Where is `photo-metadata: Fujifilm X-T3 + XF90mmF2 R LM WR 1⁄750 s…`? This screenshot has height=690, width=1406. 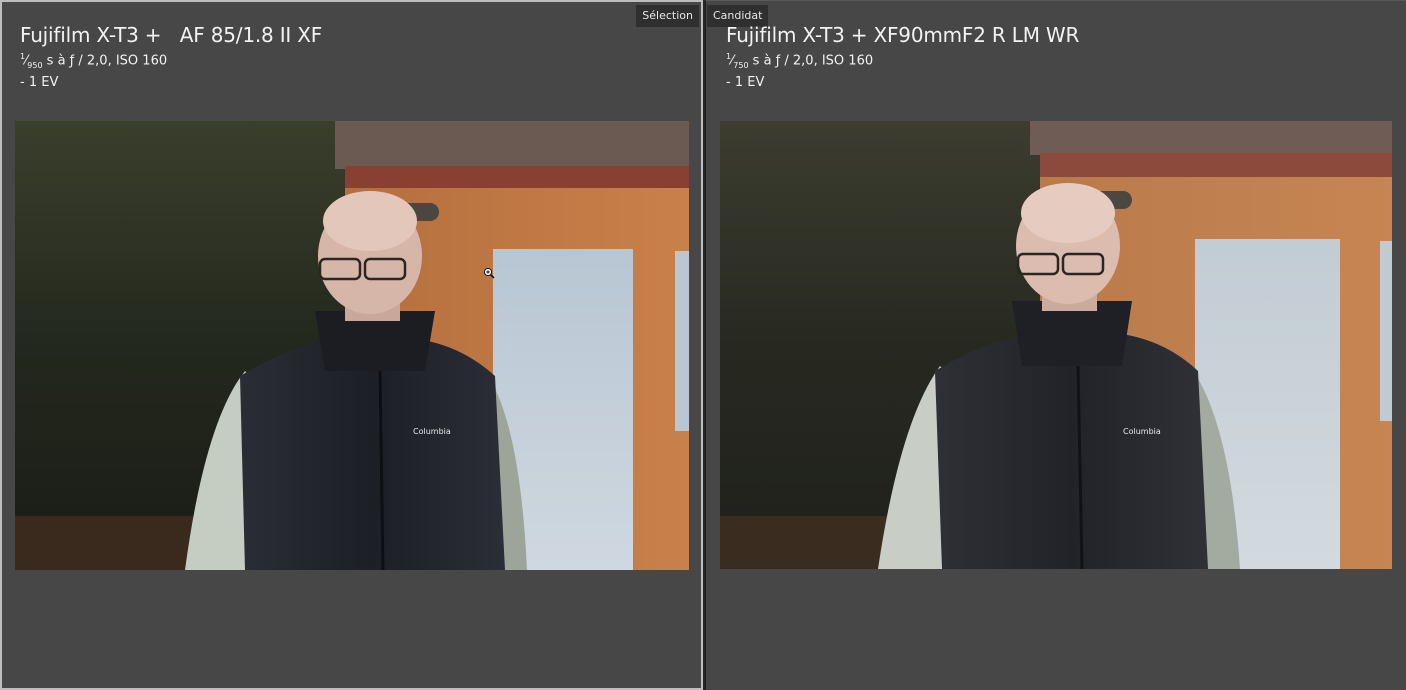 photo-metadata: Fujifilm X-T3 + XF90mmF2 R LM WR 1⁄750 s… is located at coordinates (902, 56).